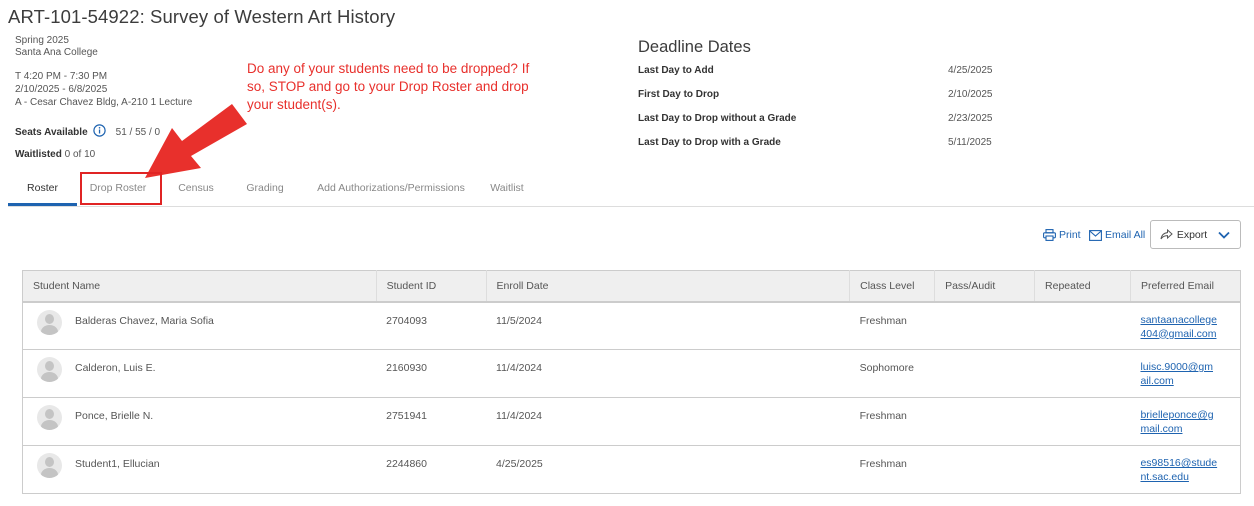  Describe the element at coordinates (519, 320) in the screenshot. I see `enroll-date: 11/5/2024` at that location.